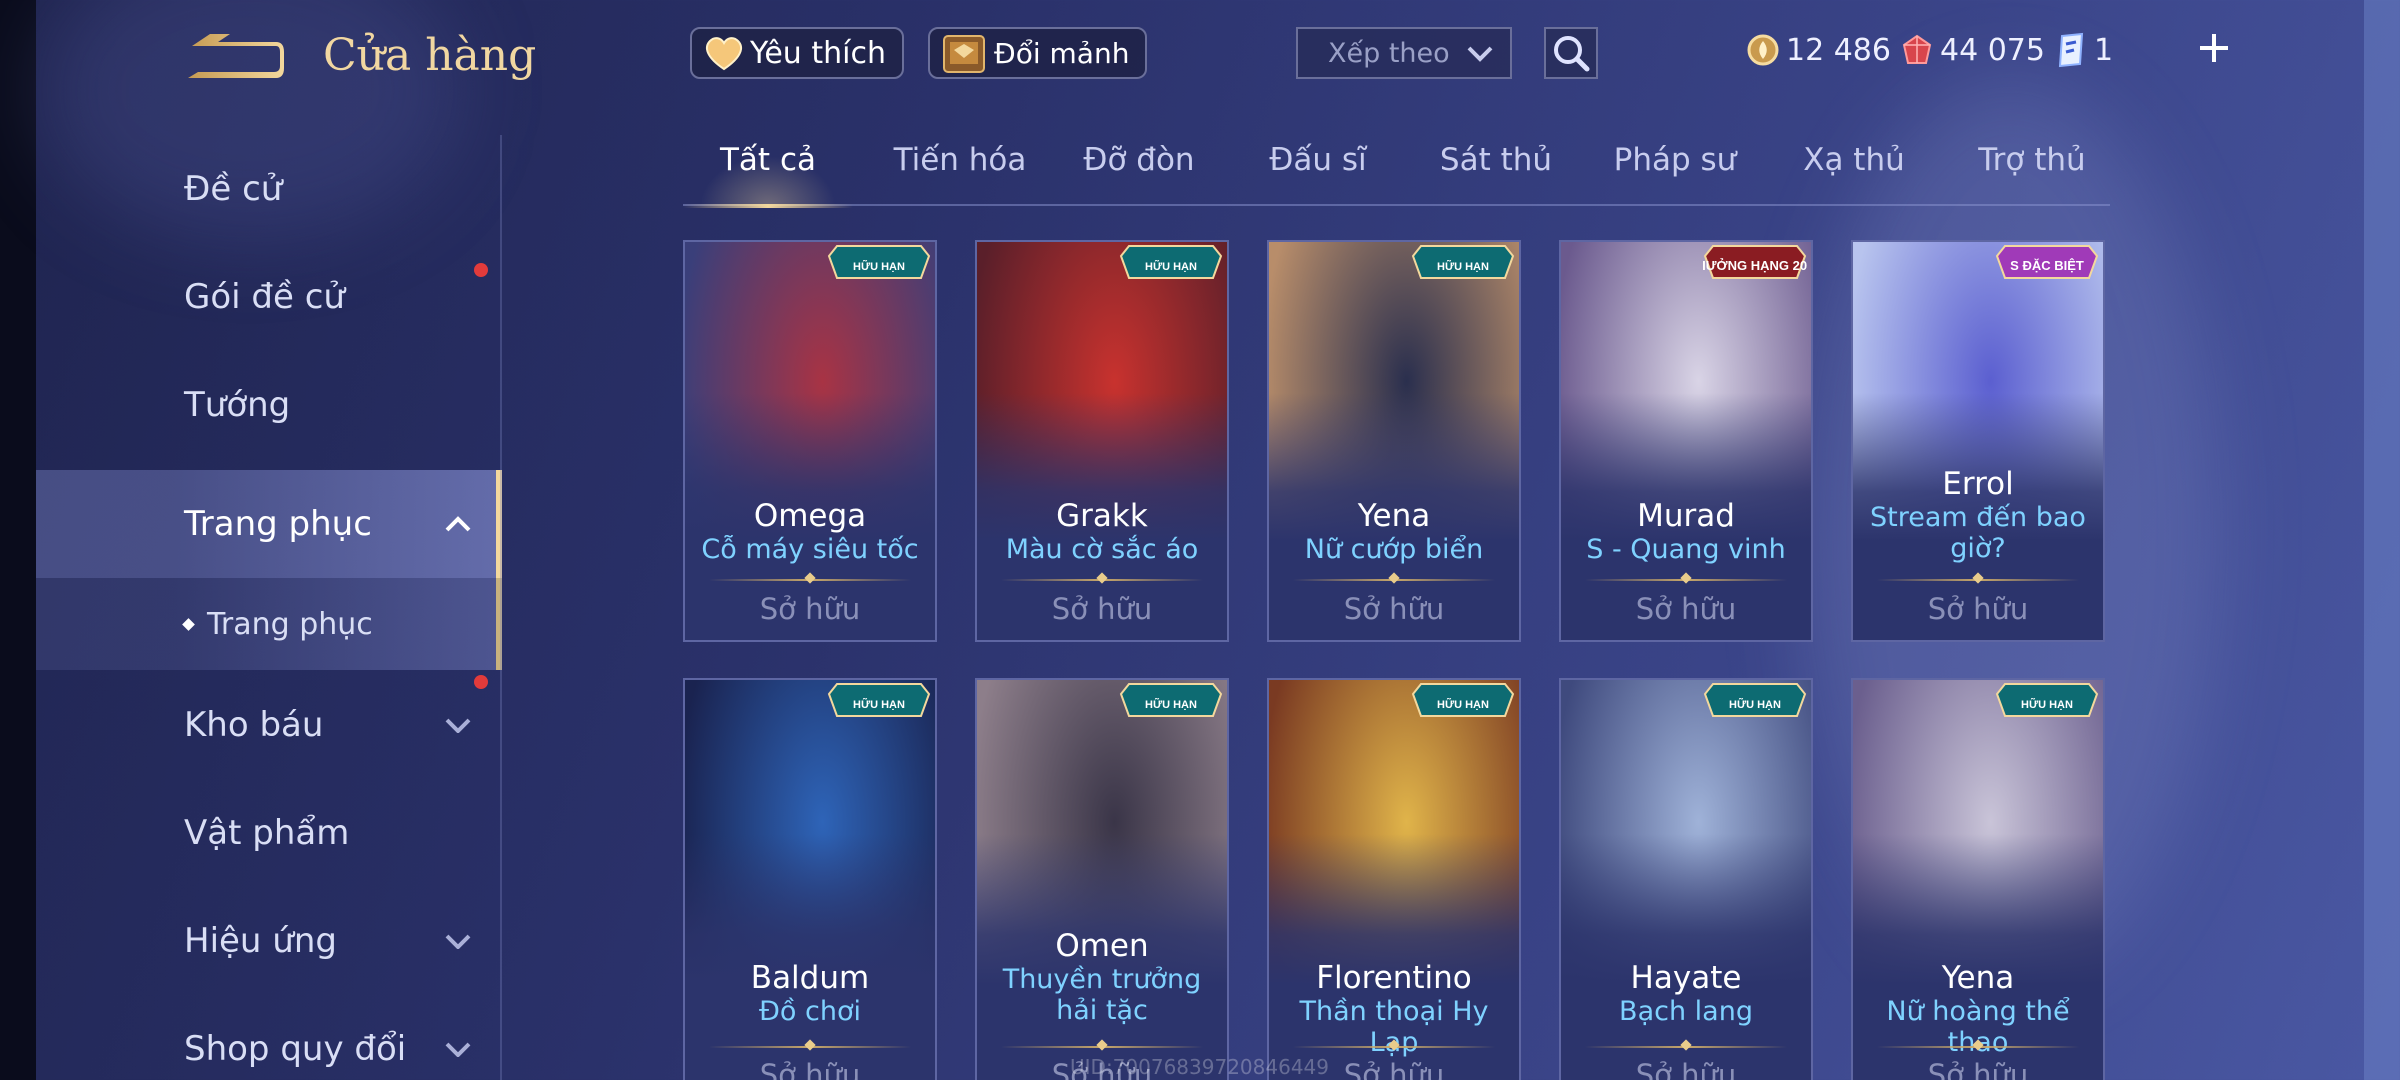  What do you see at coordinates (1062, 53) in the screenshot?
I see `exchange-label: Đổi mảnh` at bounding box center [1062, 53].